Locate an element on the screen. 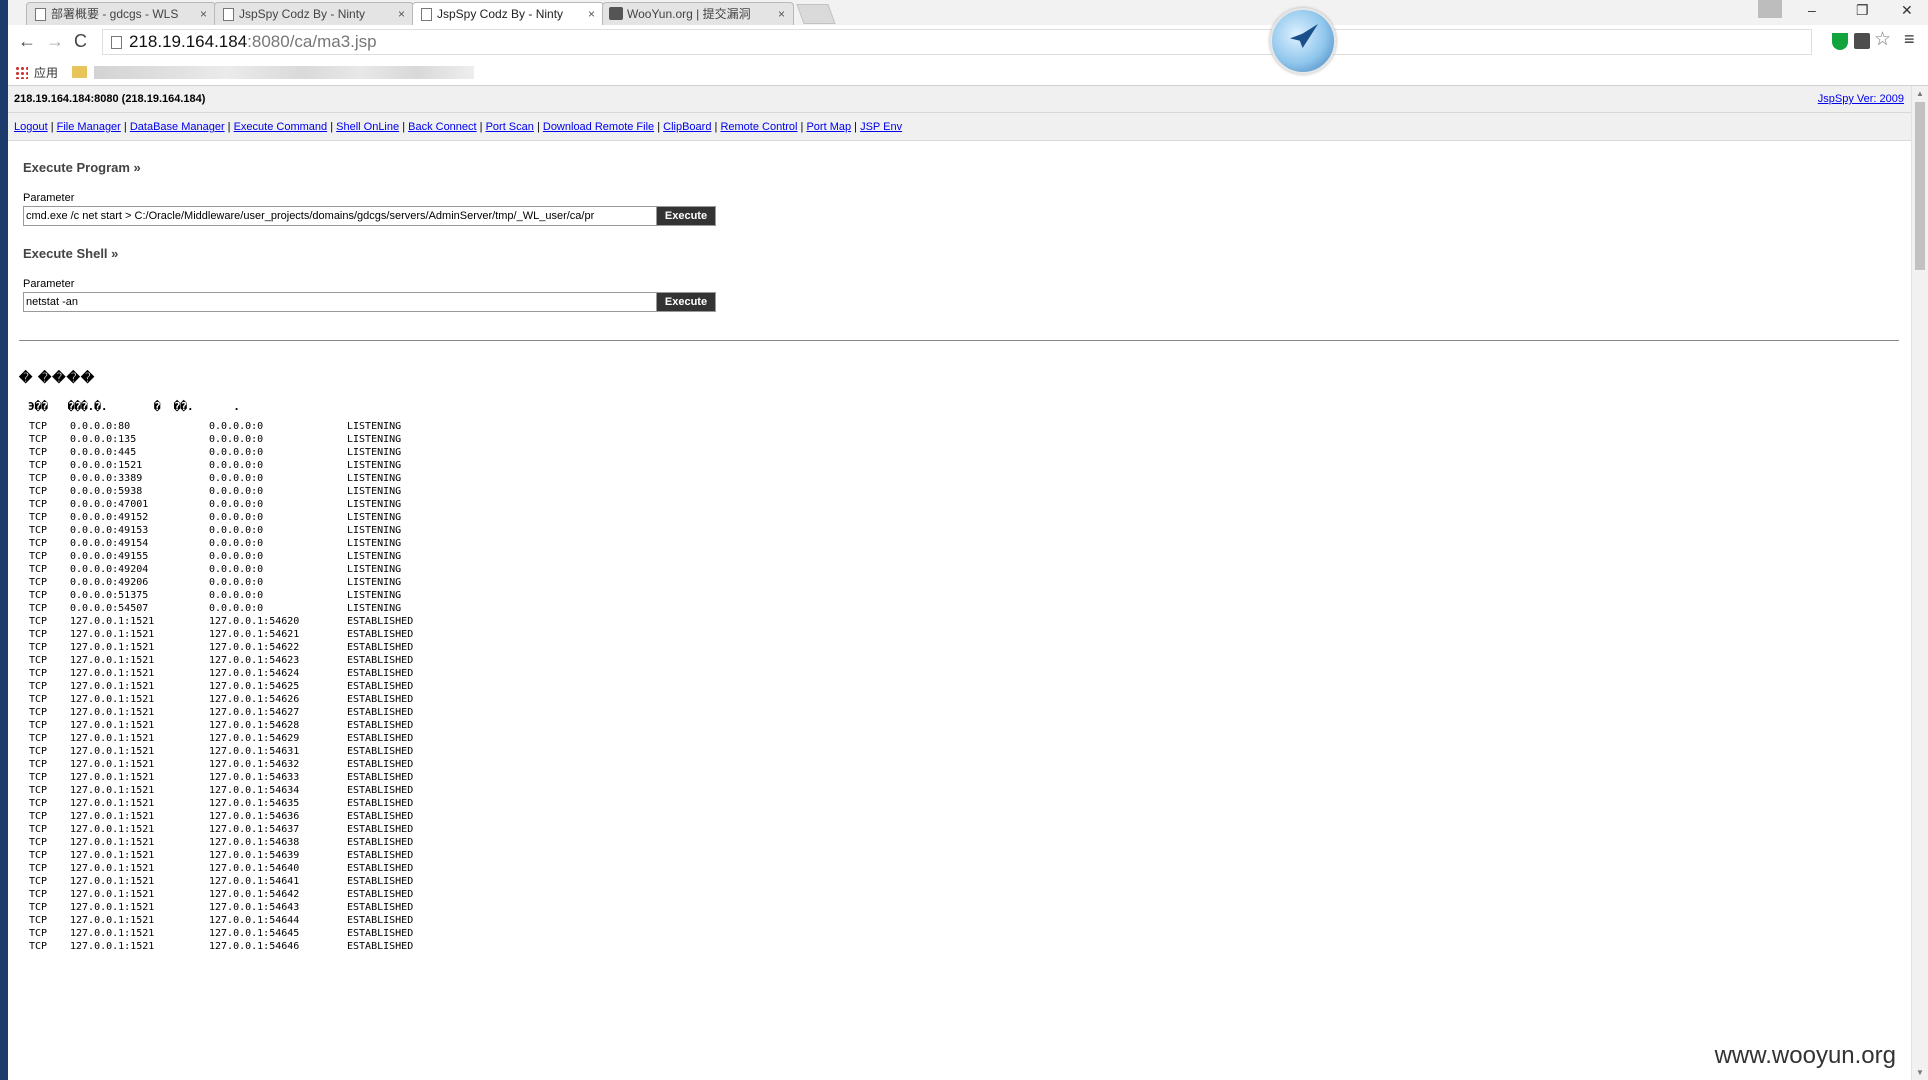 The width and height of the screenshot is (1928, 1080). shell-parameter-input is located at coordinates (340, 302).